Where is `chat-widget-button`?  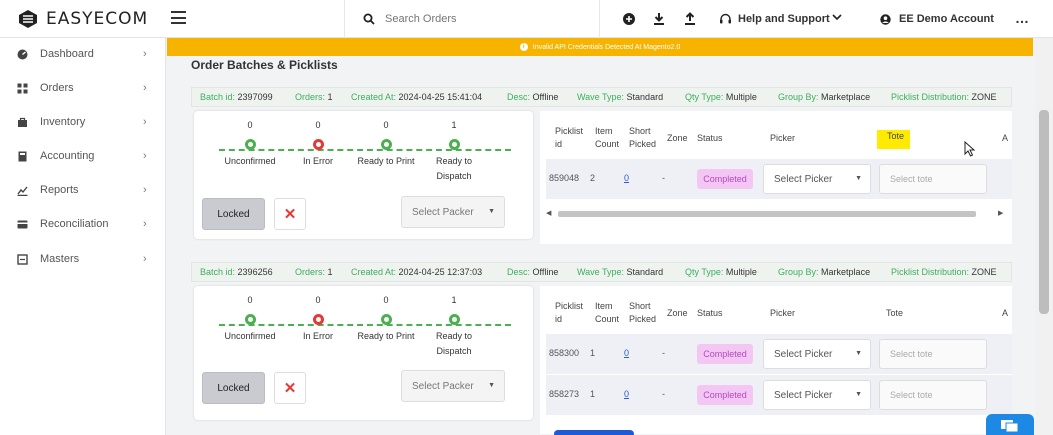
chat-widget-button is located at coordinates (1010, 424).